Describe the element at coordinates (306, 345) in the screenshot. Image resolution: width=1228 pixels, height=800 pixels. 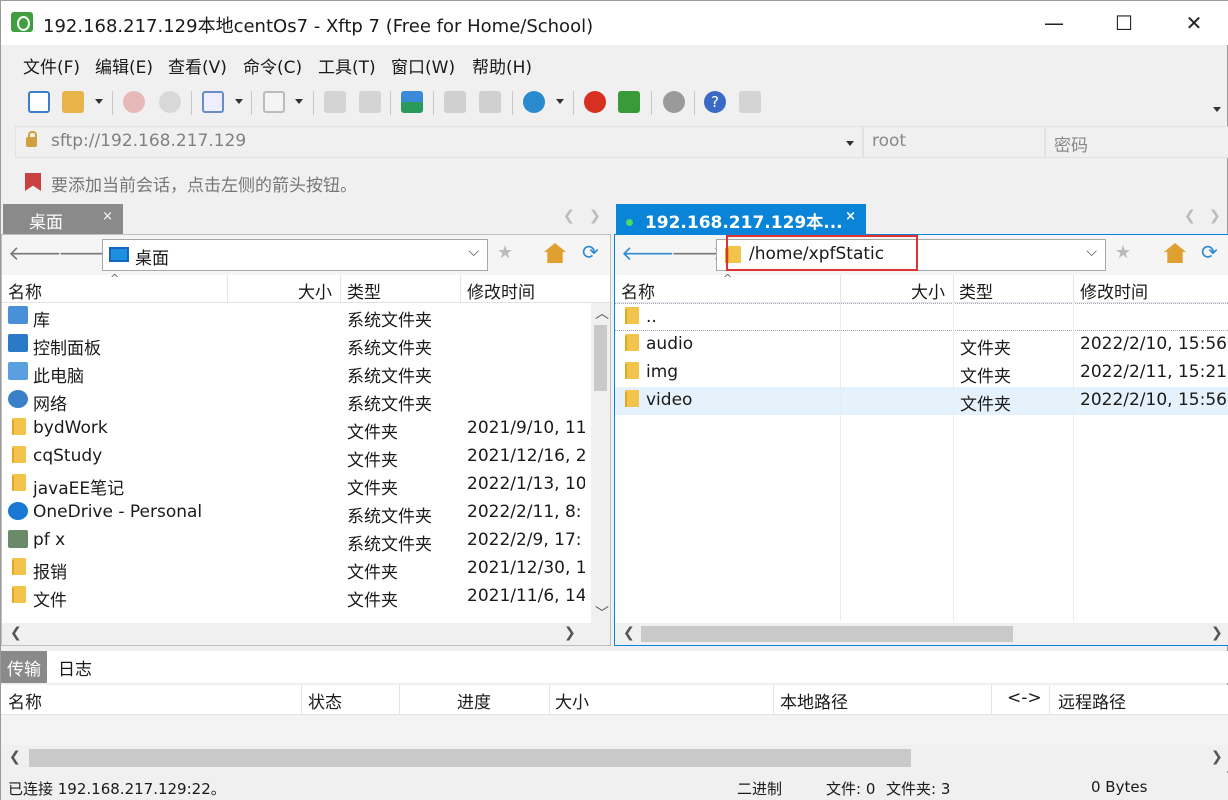
I see `file-row: 控制面板 系统文件夹` at that location.